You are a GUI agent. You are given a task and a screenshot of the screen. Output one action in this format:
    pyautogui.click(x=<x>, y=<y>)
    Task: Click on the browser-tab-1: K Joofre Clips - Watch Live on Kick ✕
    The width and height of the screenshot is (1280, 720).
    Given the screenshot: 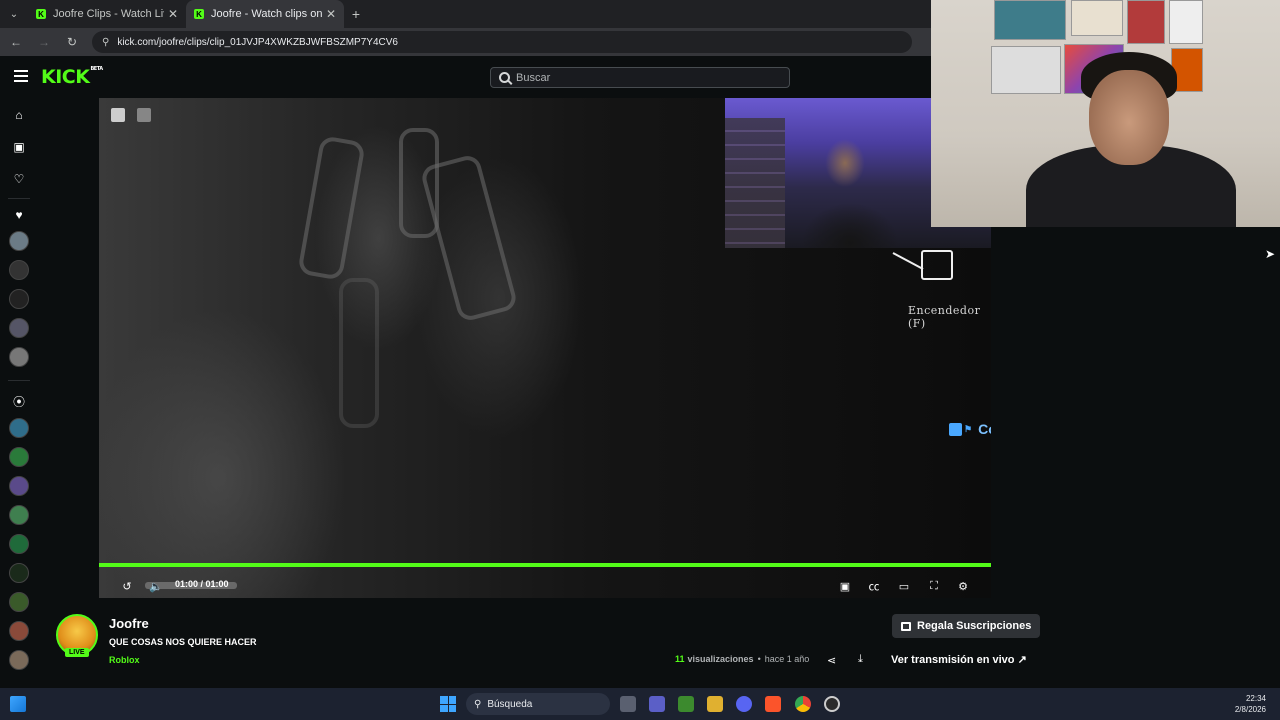 What is the action you would take?
    pyautogui.click(x=107, y=14)
    